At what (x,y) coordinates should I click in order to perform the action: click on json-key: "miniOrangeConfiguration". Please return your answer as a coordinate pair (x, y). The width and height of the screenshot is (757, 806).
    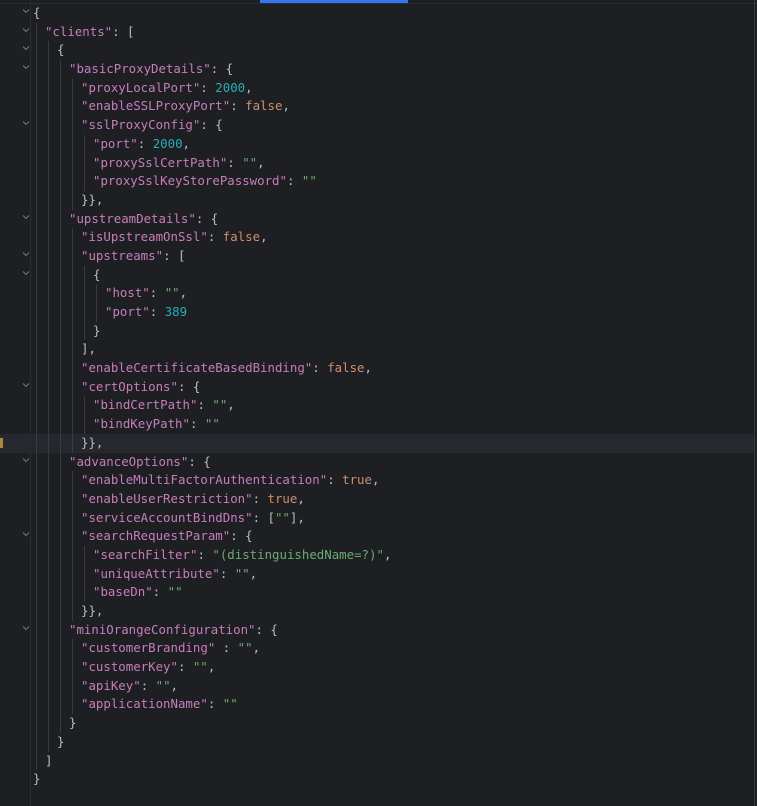
    Looking at the image, I should click on (162, 629).